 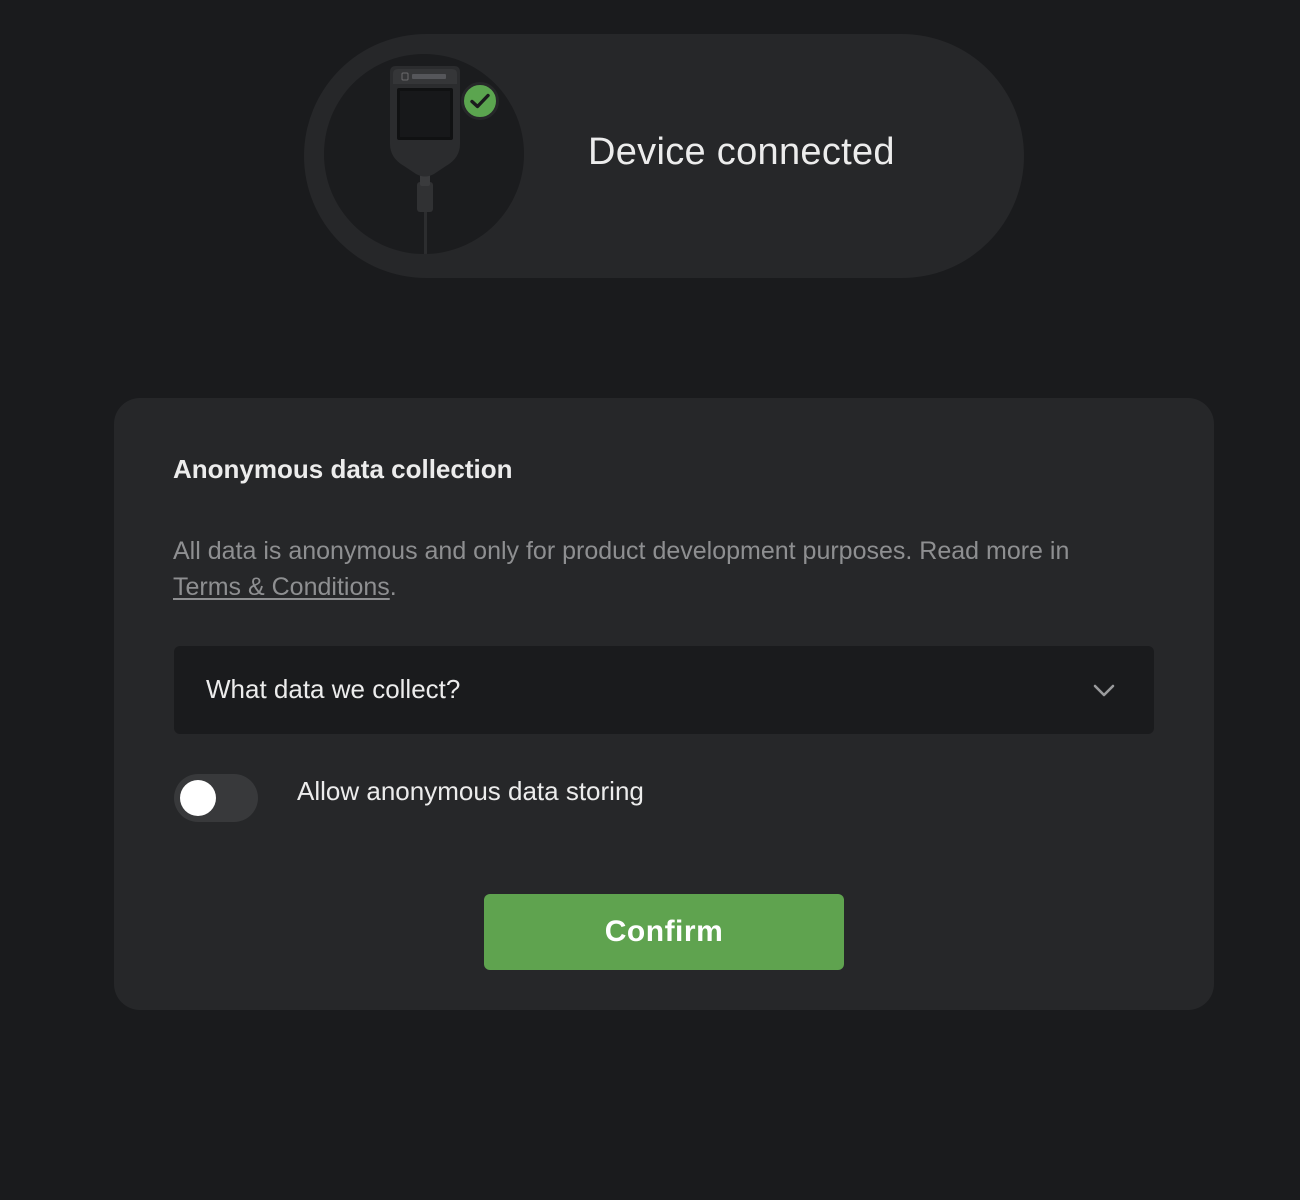 What do you see at coordinates (664, 932) in the screenshot?
I see `confirm-button: Confirm` at bounding box center [664, 932].